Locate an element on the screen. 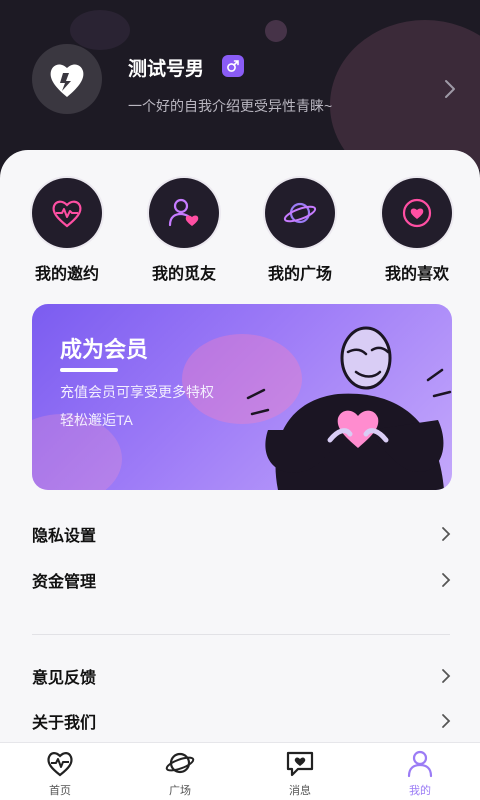 The width and height of the screenshot is (480, 800). divider is located at coordinates (241, 634).